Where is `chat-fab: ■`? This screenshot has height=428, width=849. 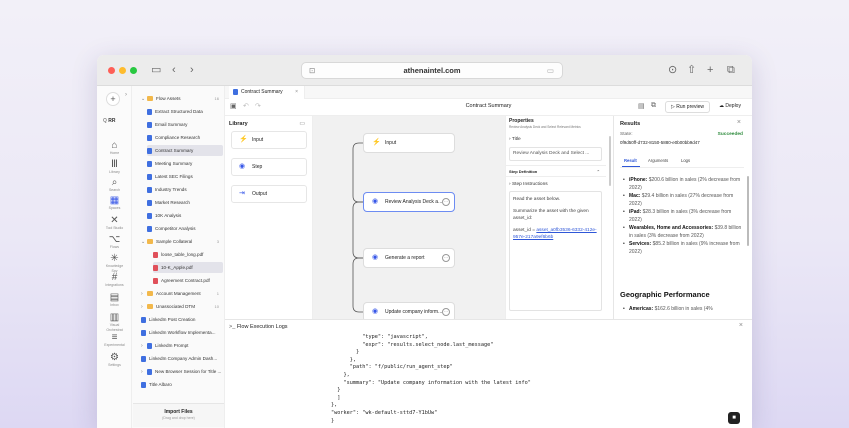 chat-fab: ■ is located at coordinates (734, 418).